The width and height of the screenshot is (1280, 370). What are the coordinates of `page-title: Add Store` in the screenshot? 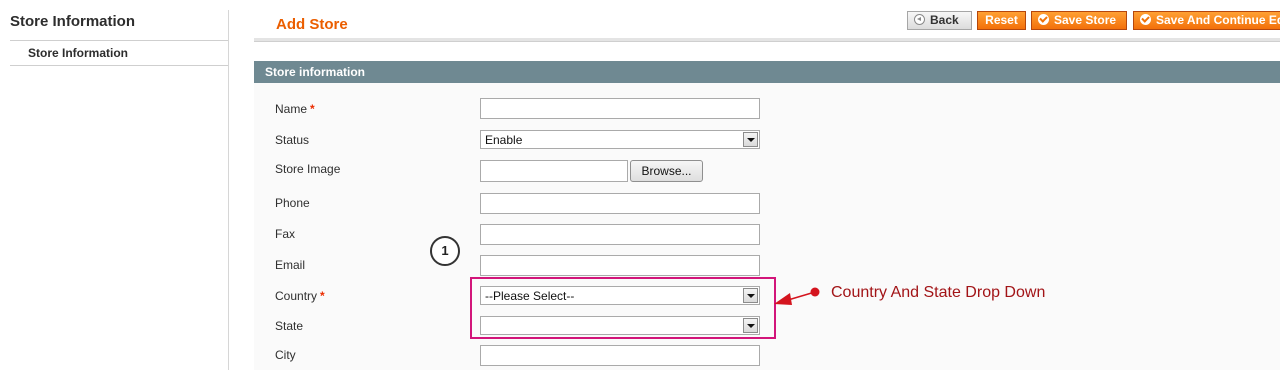 It's located at (312, 24).